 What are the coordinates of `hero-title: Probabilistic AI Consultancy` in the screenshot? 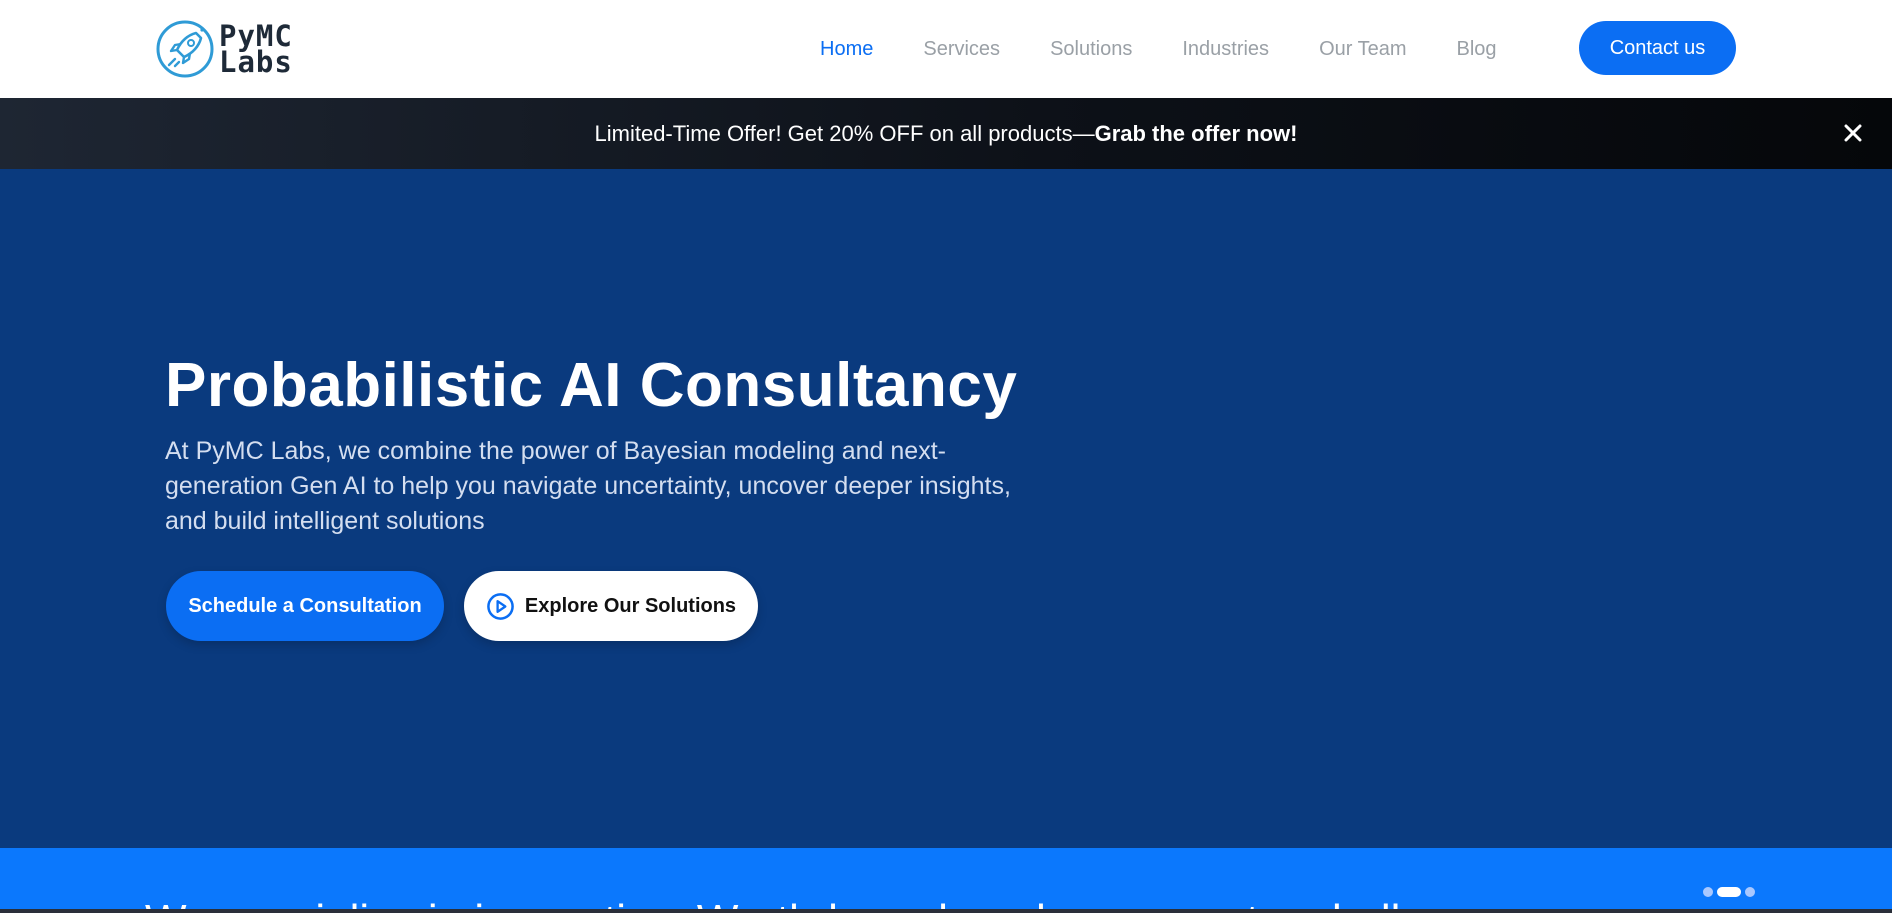 It's located at (591, 385).